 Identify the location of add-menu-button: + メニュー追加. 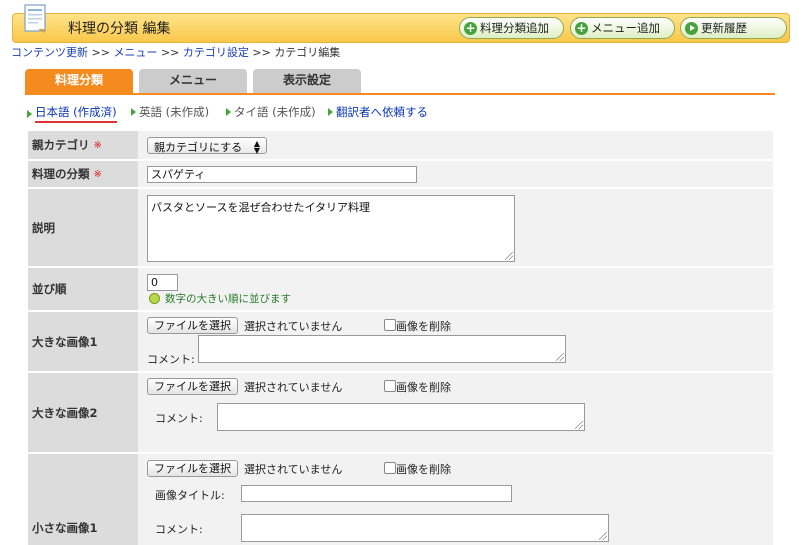
(622, 28).